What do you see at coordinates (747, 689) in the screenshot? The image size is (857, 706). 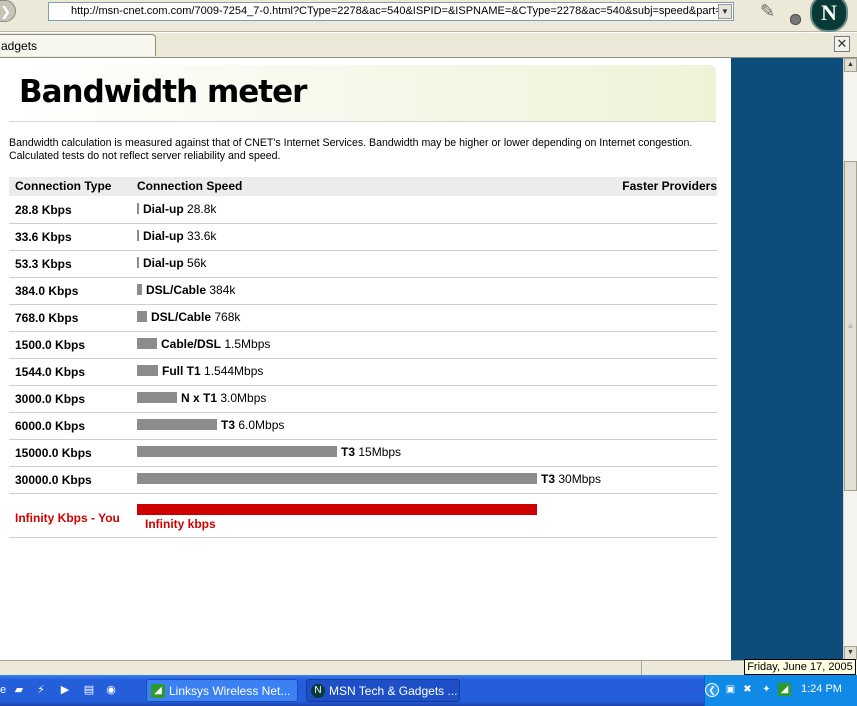 I see `network-alert-icon: ✖` at bounding box center [747, 689].